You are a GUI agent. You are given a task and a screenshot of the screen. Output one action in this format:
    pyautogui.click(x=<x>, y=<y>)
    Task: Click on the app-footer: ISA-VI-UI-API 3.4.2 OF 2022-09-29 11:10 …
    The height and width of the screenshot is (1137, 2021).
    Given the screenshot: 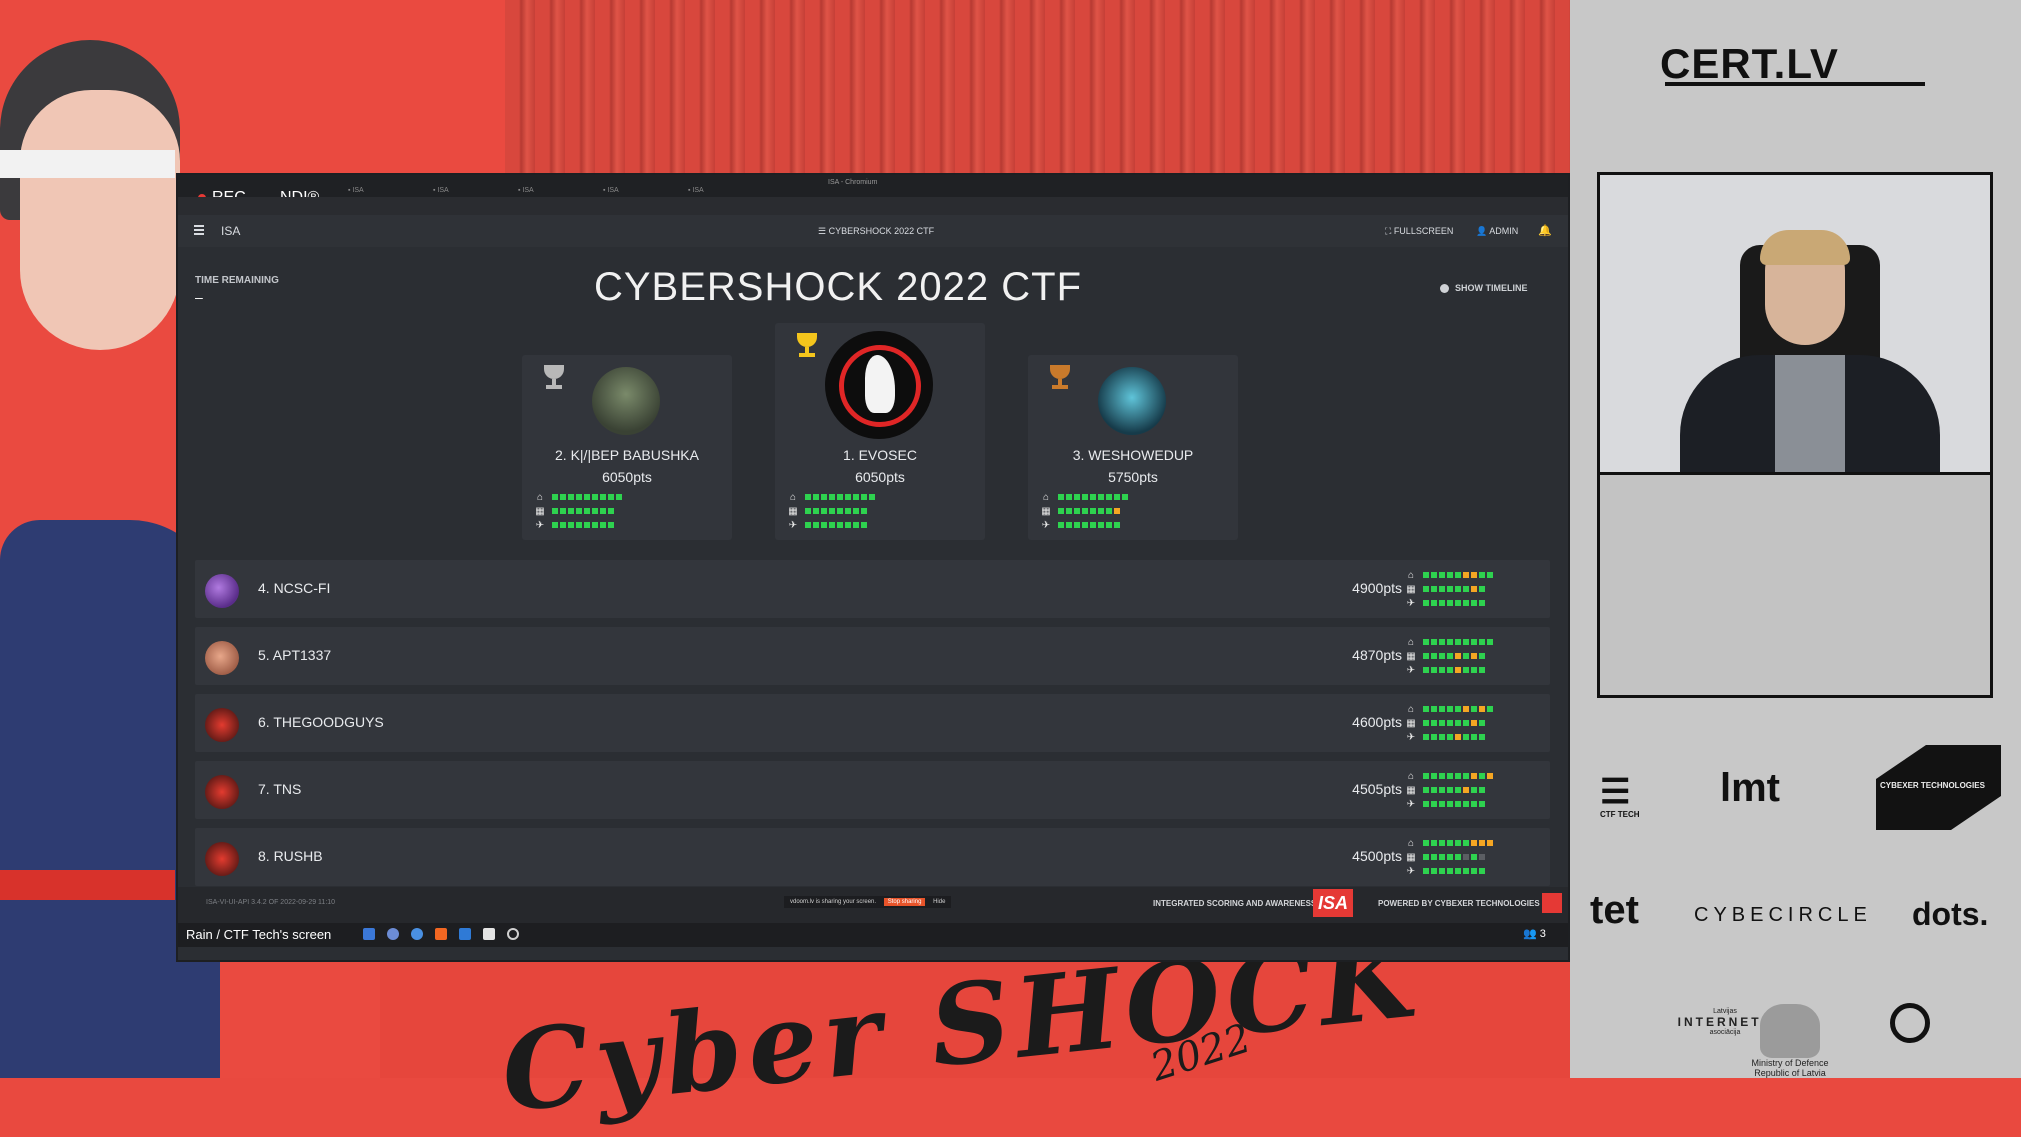 What is the action you would take?
    pyautogui.click(x=873, y=905)
    